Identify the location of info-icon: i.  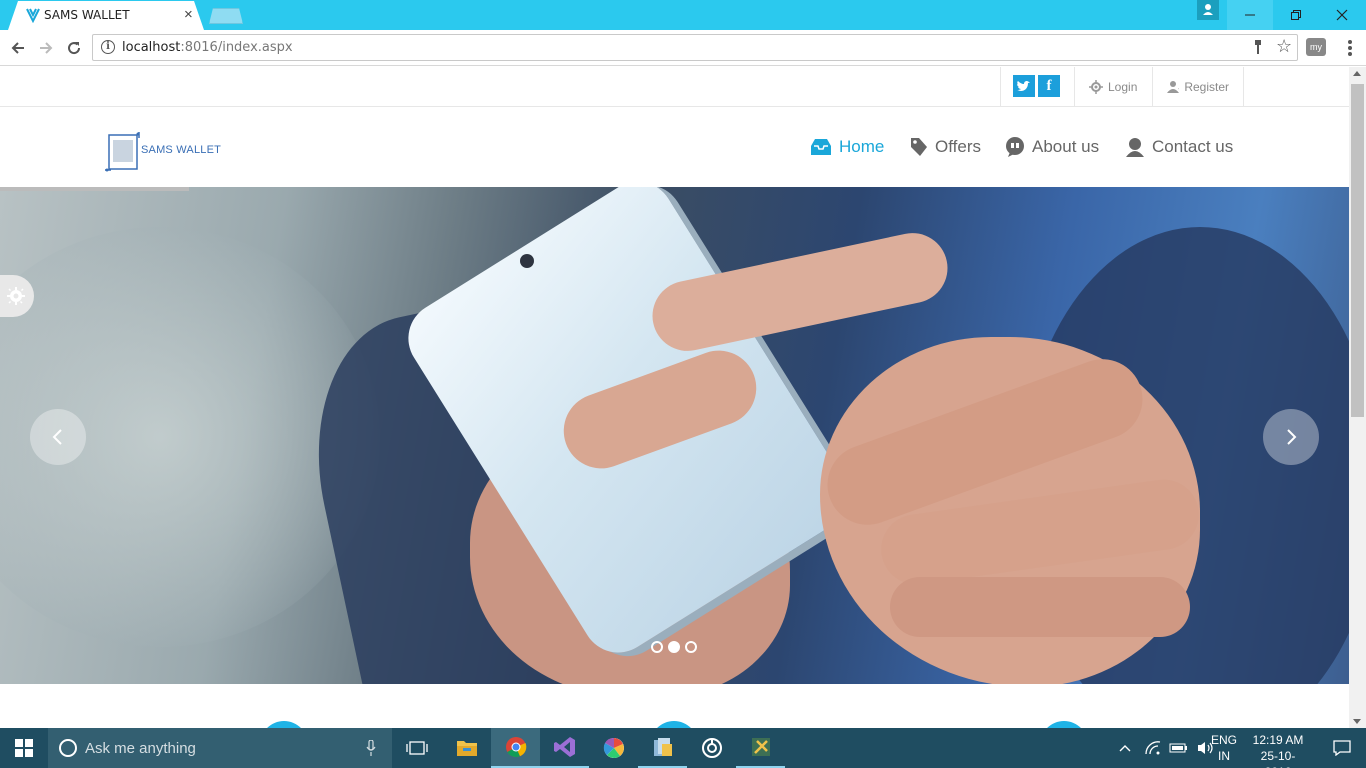
(108, 47).